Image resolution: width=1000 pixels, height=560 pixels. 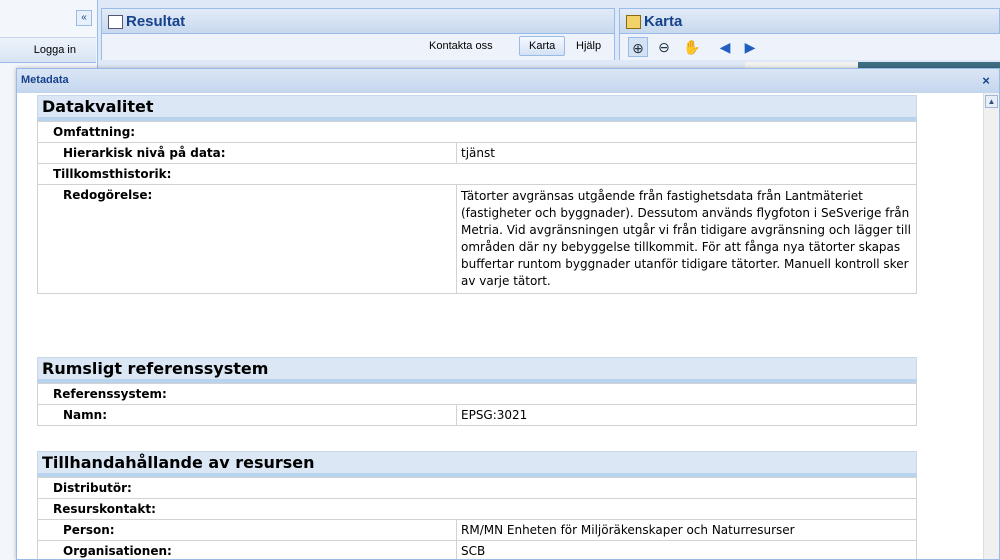 What do you see at coordinates (247, 153) in the screenshot?
I see `field-label: Hierarkisk nivå på data:` at bounding box center [247, 153].